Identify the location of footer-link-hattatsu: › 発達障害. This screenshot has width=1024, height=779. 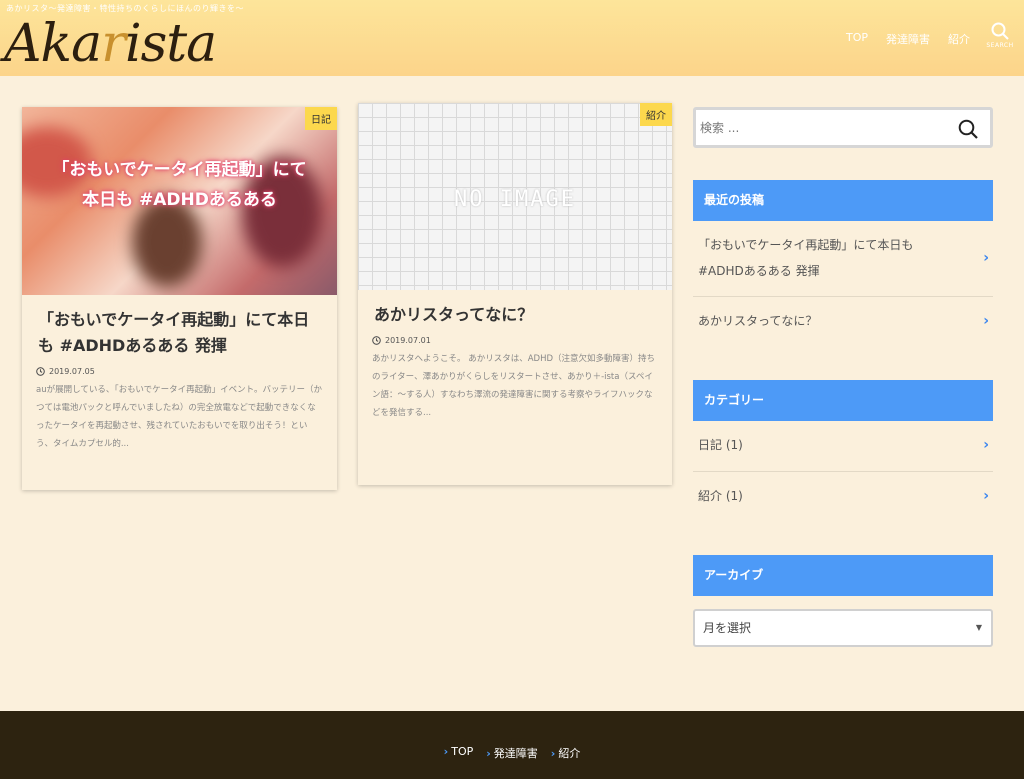
(512, 753).